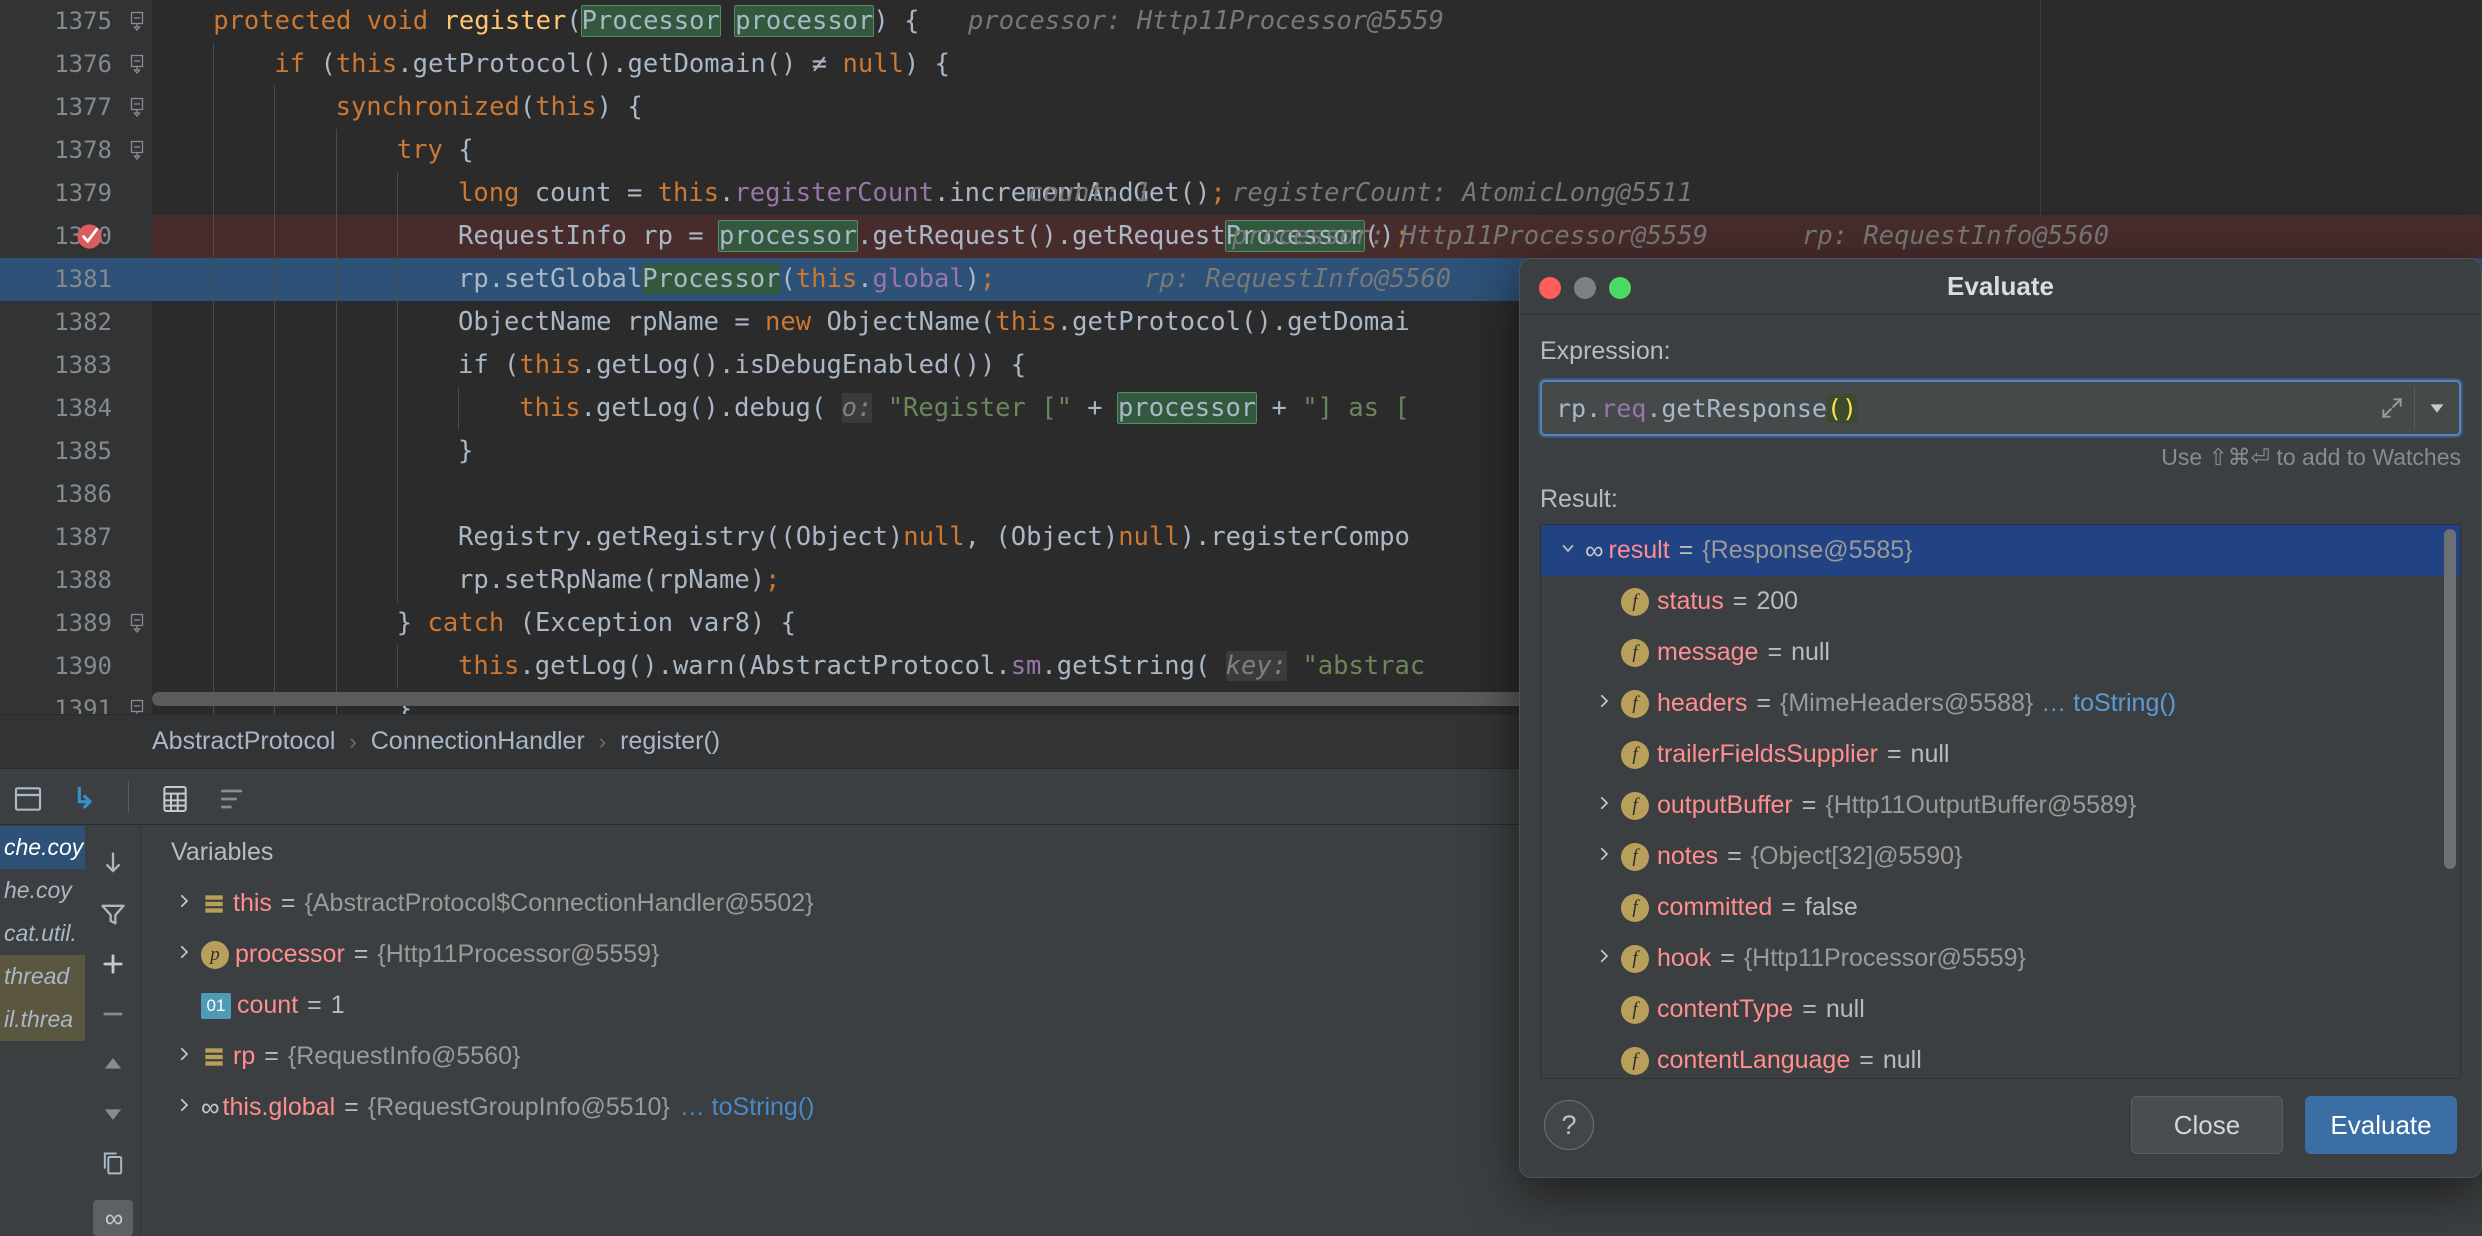 This screenshot has height=1236, width=2482. I want to click on add-watch-icon, so click(113, 964).